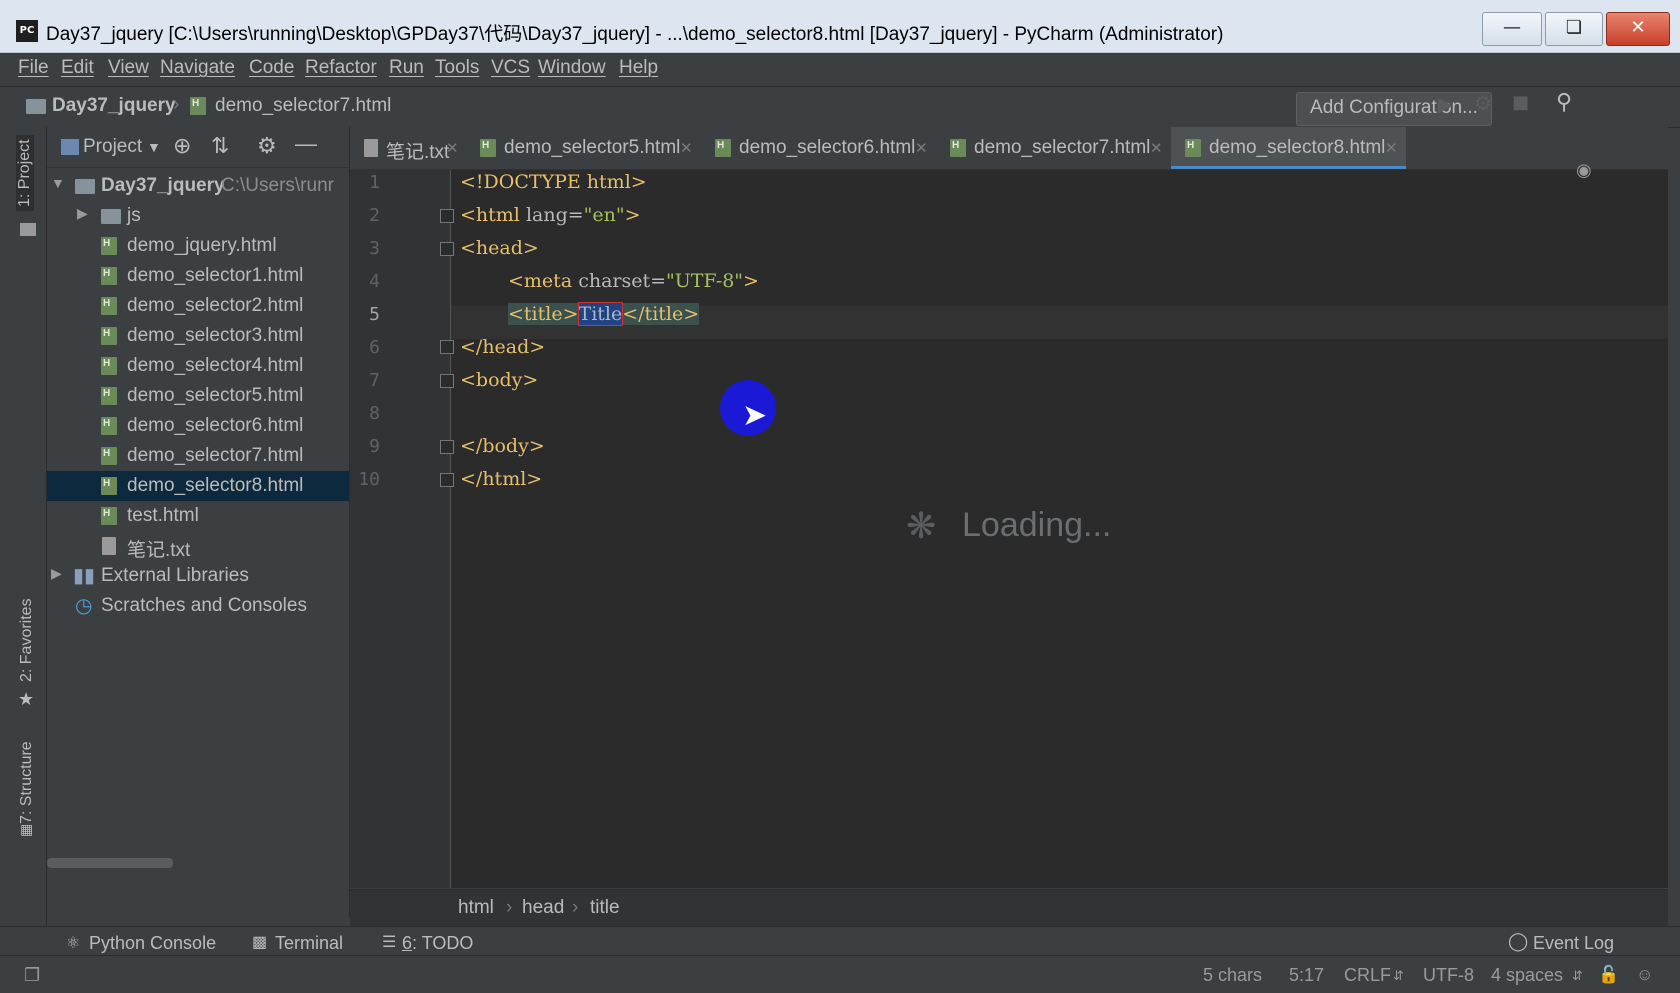 The image size is (1680, 993). Describe the element at coordinates (583, 148) in the screenshot. I see `tab-demo-selector5: demo_selector5.html ✕` at that location.